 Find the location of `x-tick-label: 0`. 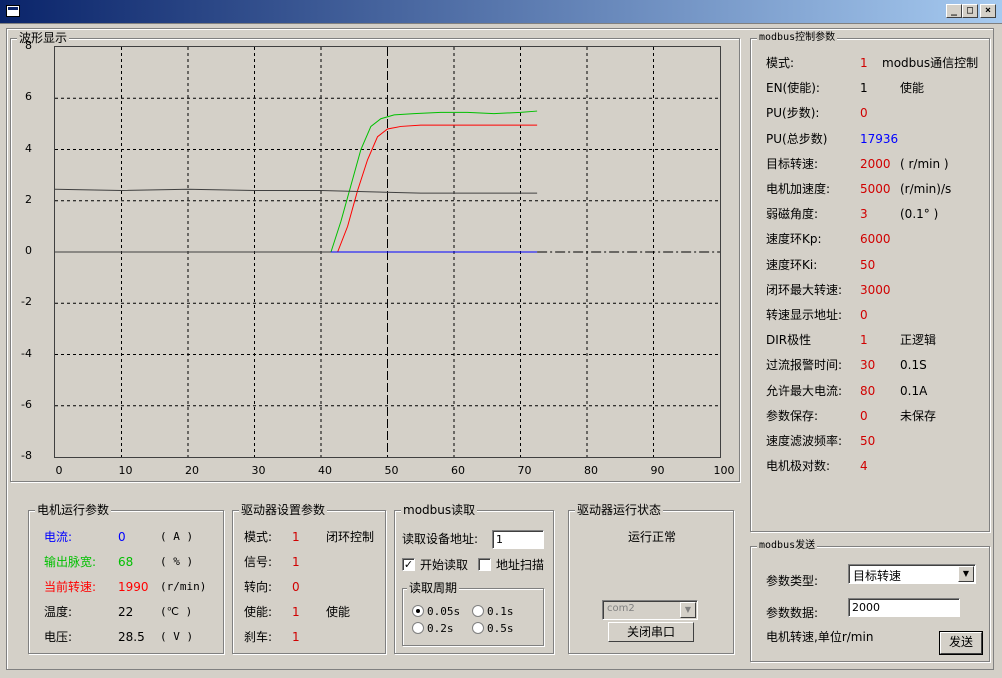

x-tick-label: 0 is located at coordinates (59, 470).